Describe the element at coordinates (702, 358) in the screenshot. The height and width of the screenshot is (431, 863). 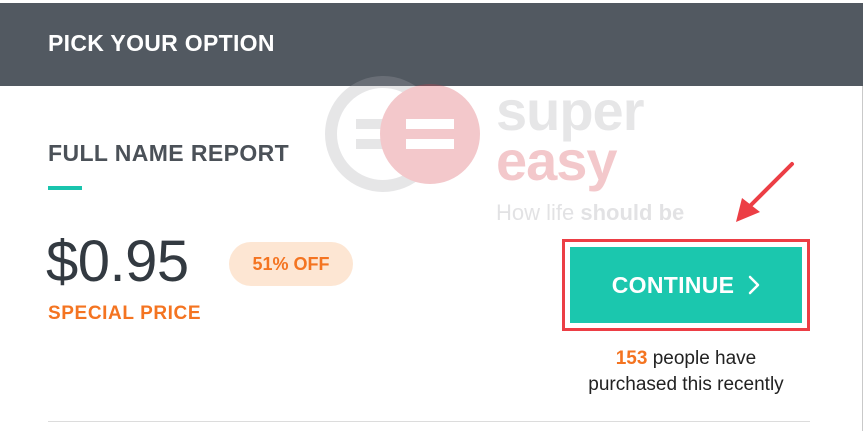
I see `purchase-text-line1: people have` at that location.